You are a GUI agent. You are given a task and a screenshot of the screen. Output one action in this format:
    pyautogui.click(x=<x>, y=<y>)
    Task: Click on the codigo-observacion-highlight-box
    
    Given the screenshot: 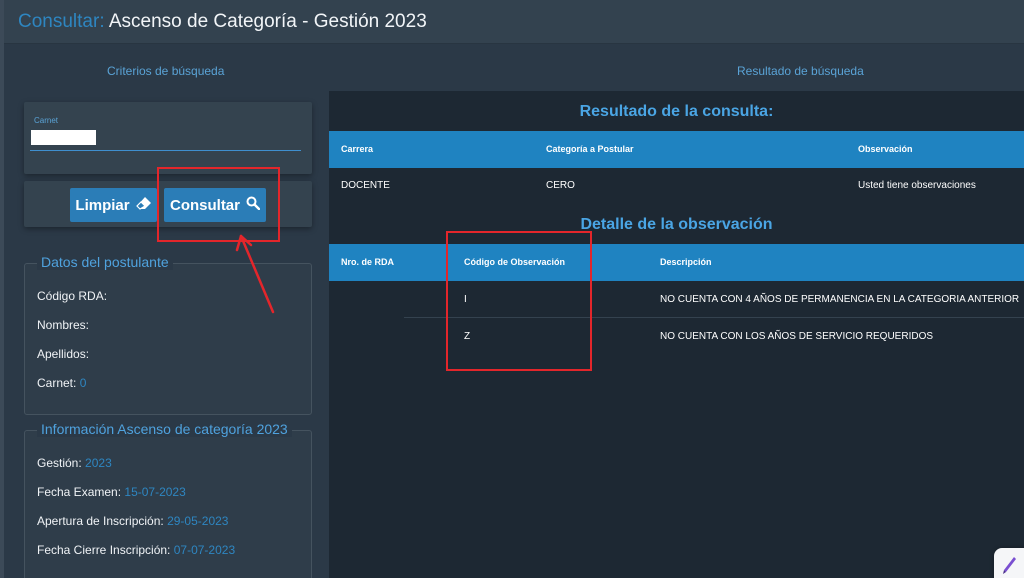 What is the action you would take?
    pyautogui.click(x=519, y=301)
    